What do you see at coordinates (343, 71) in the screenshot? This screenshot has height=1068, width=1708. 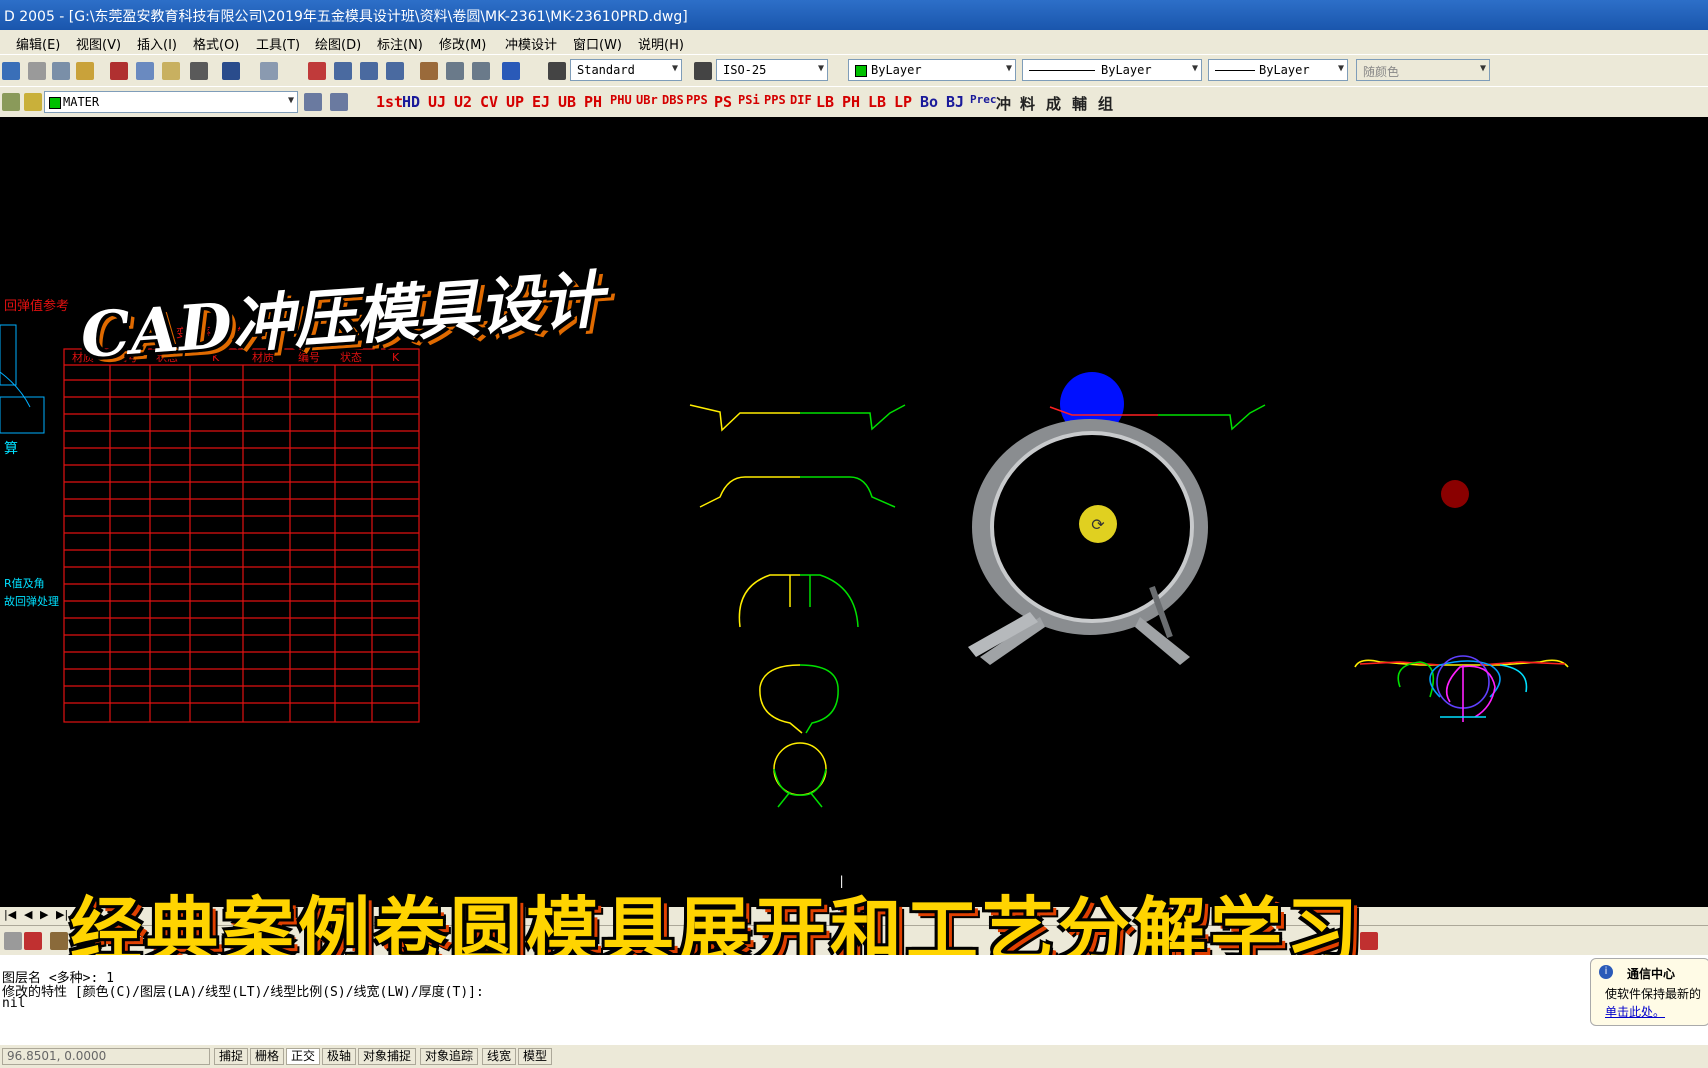 I see `zoom-realtime-icon` at bounding box center [343, 71].